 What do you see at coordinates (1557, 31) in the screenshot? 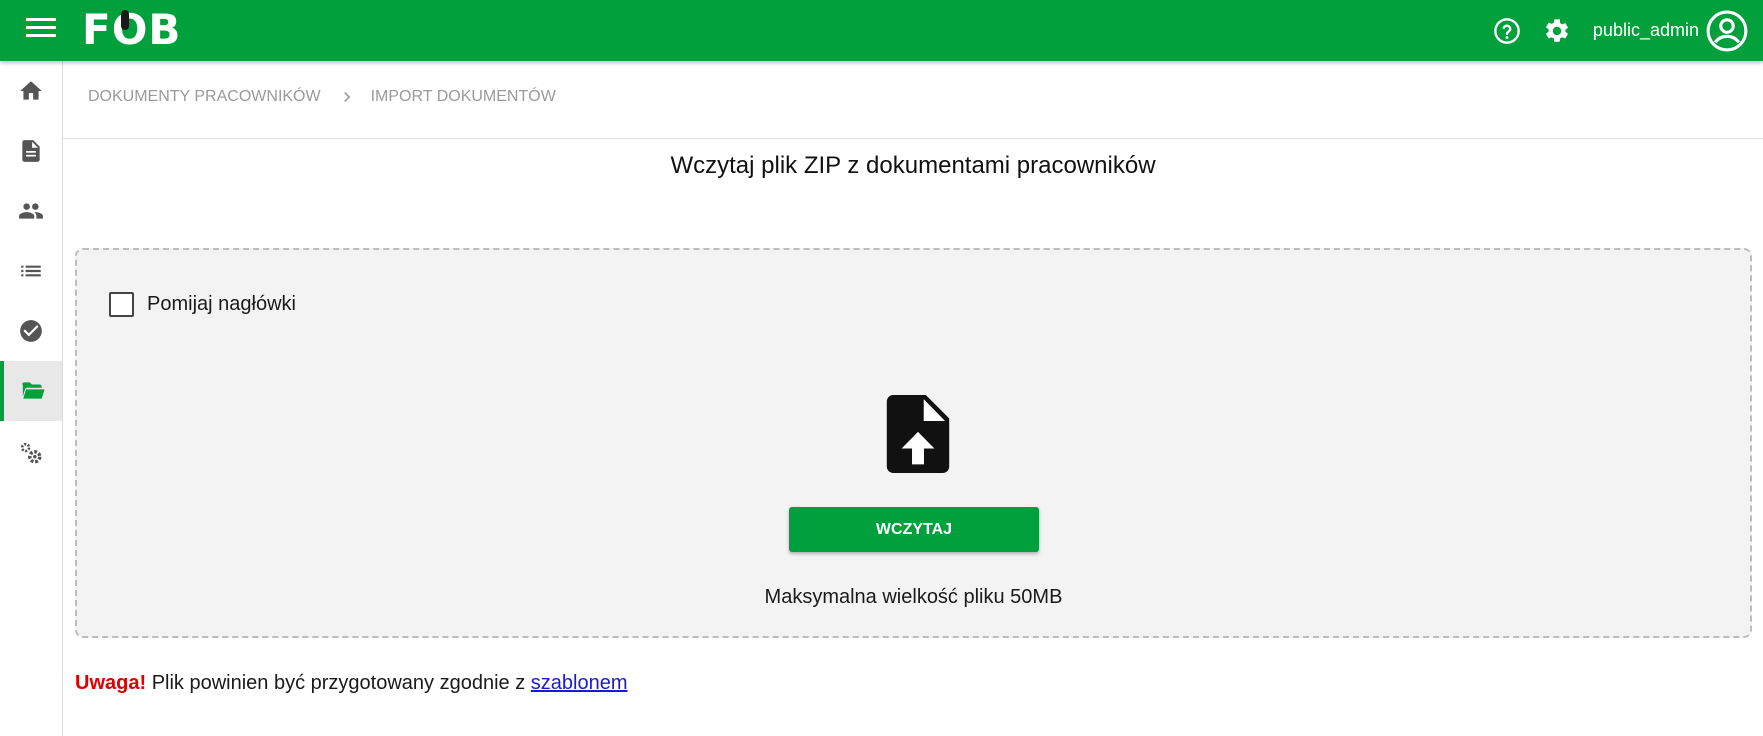
I see `gear-icon` at bounding box center [1557, 31].